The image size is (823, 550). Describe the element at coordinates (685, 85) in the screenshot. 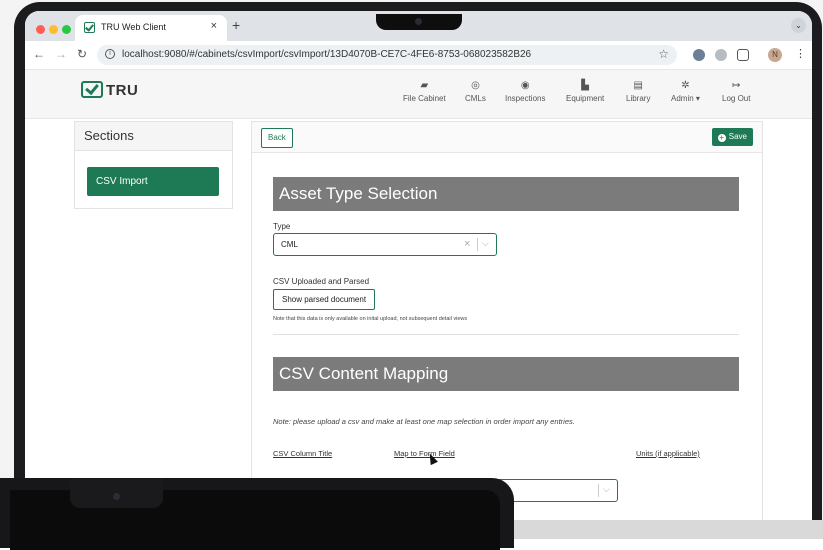

I see `gear-icon: ✲` at that location.